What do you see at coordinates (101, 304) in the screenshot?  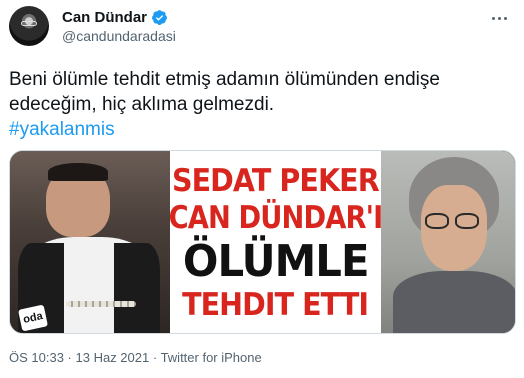 I see `photo-prayer-beads` at bounding box center [101, 304].